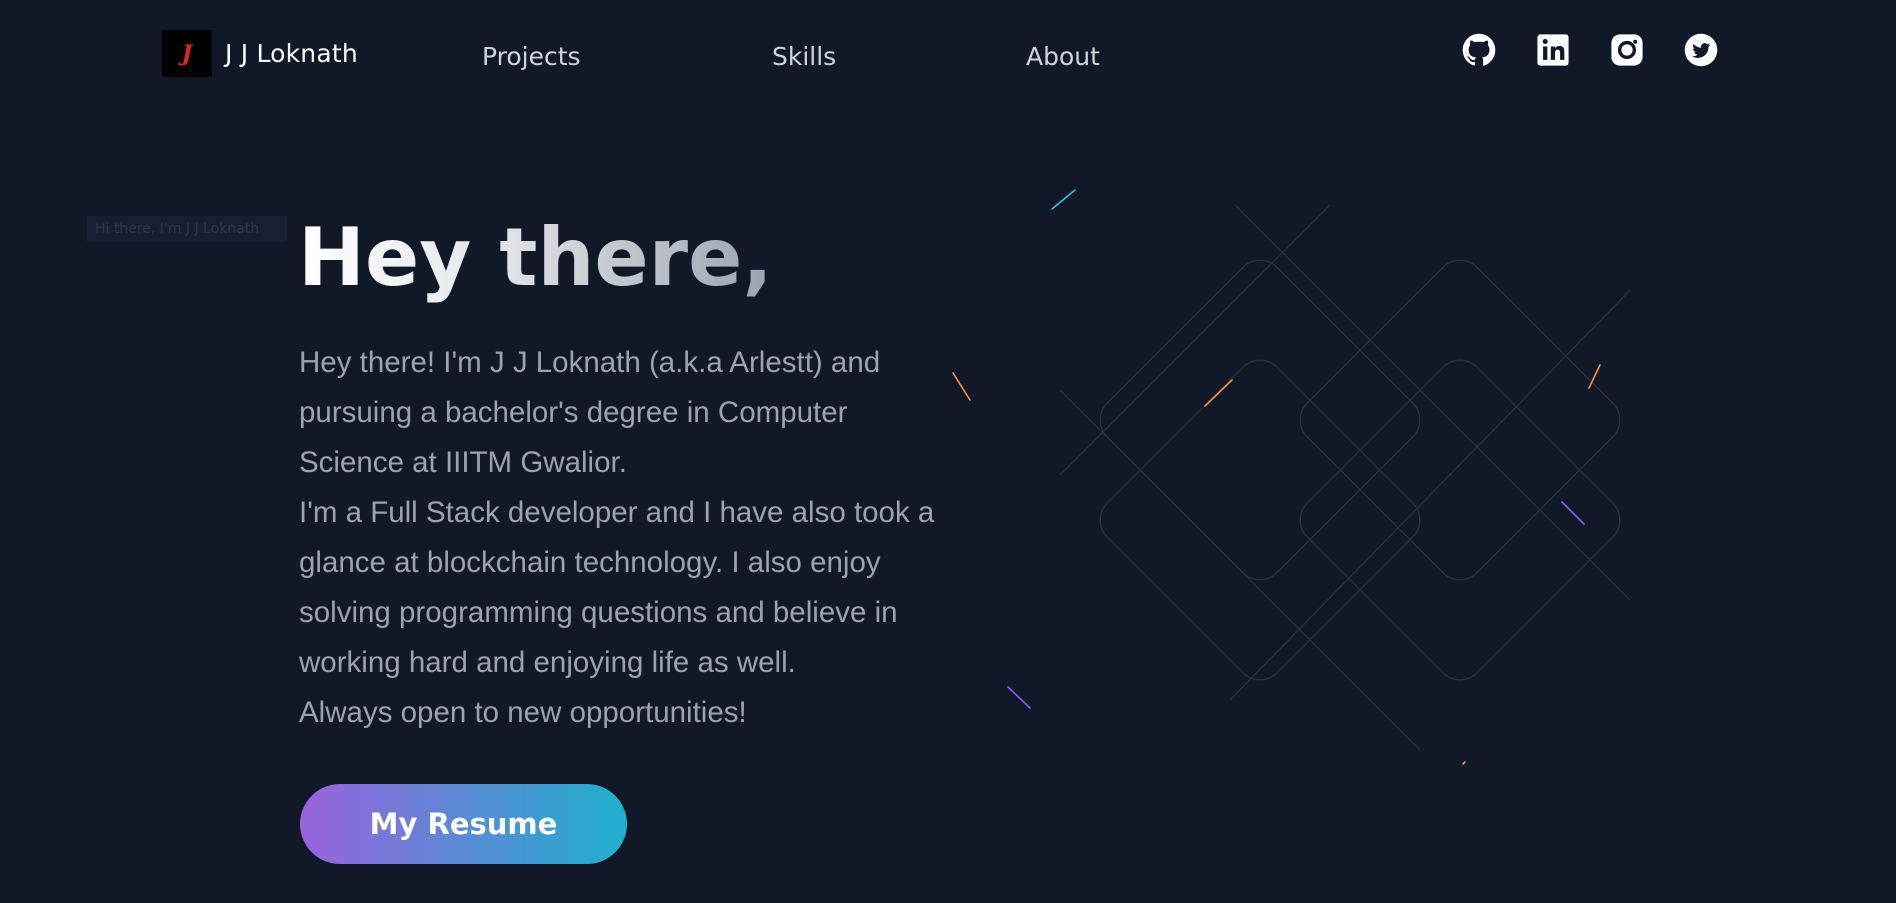  What do you see at coordinates (573, 412) in the screenshot?
I see `bio-line: pursuing a bachelor's degree in Computer` at bounding box center [573, 412].